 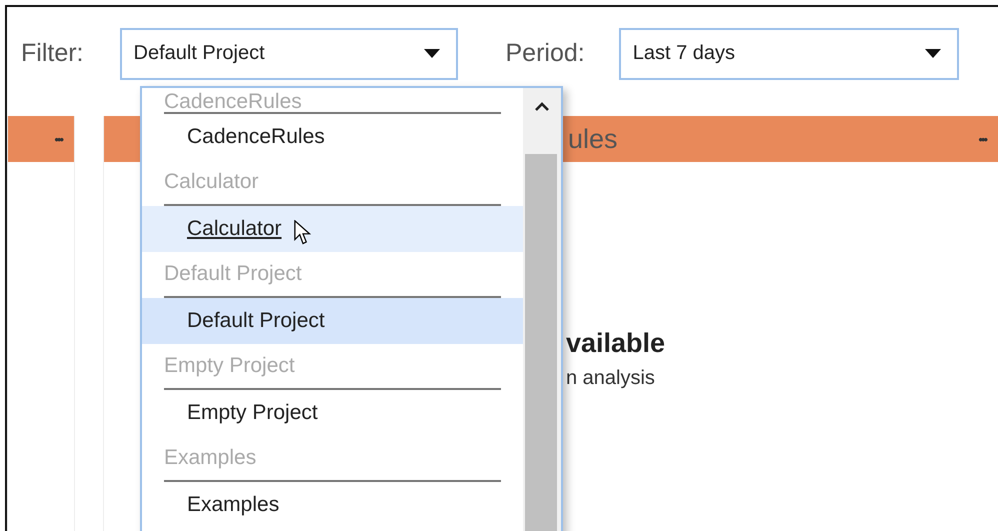 What do you see at coordinates (289, 54) in the screenshot?
I see `filter-dropdown: Default Project` at bounding box center [289, 54].